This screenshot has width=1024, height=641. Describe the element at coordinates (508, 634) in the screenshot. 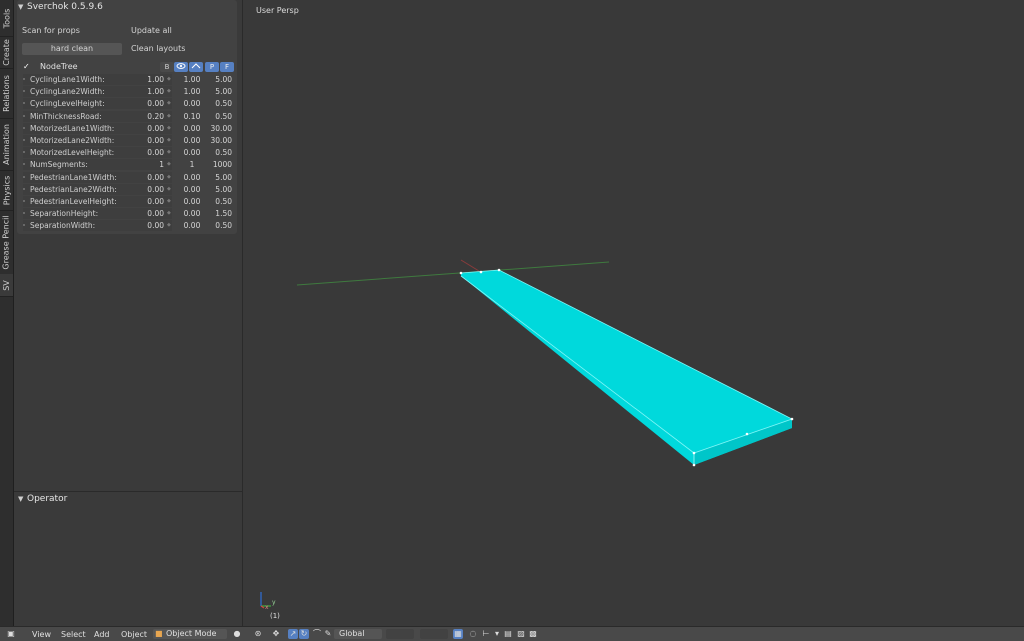

I see `opengl-render-icon: ▤` at that location.